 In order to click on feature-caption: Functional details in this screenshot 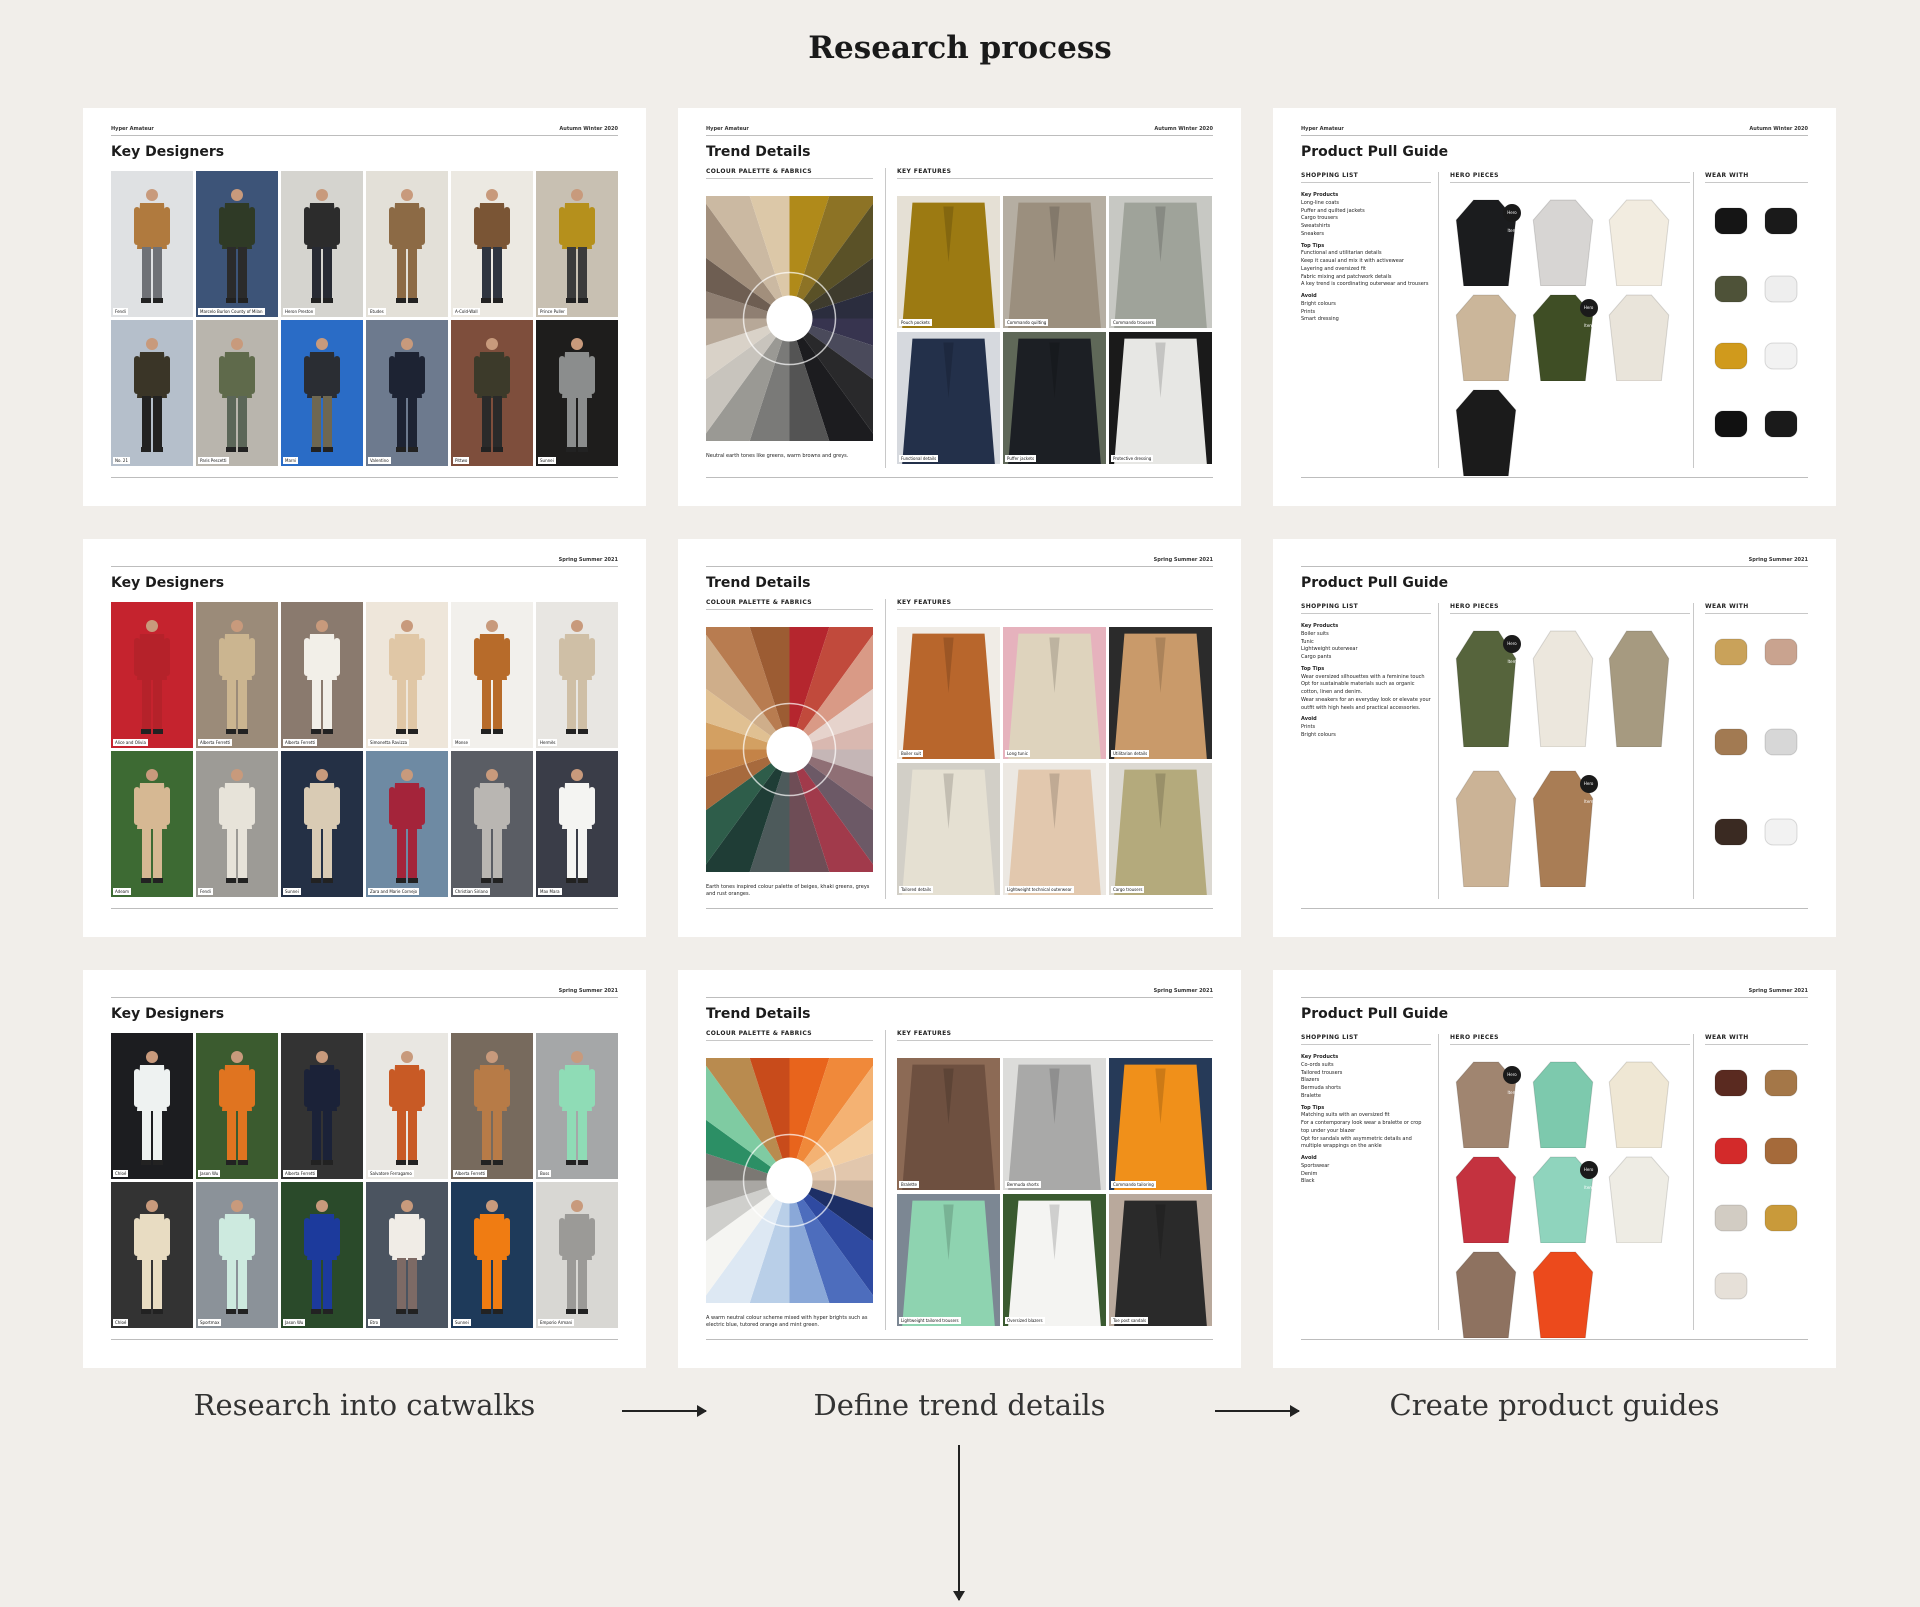, I will do `click(919, 458)`.